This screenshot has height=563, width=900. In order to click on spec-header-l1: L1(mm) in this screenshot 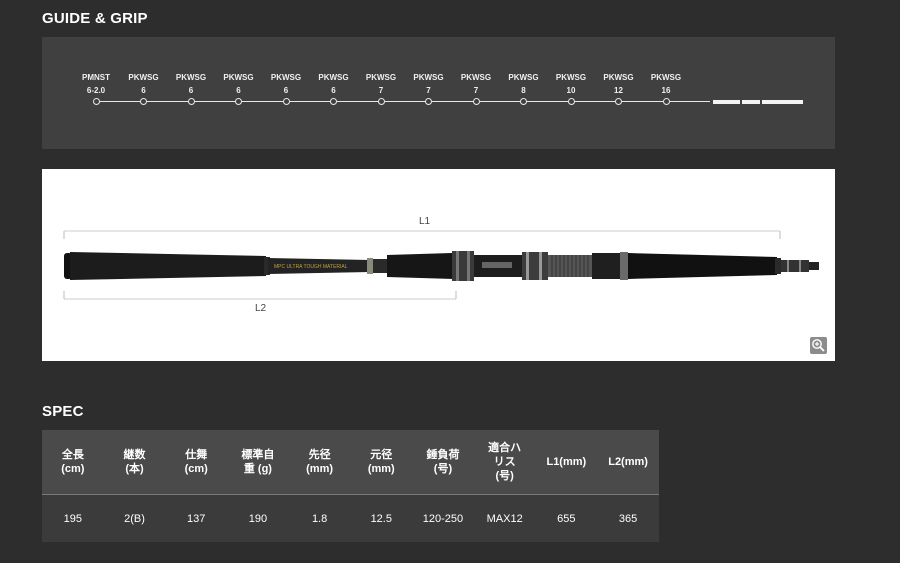, I will do `click(566, 462)`.